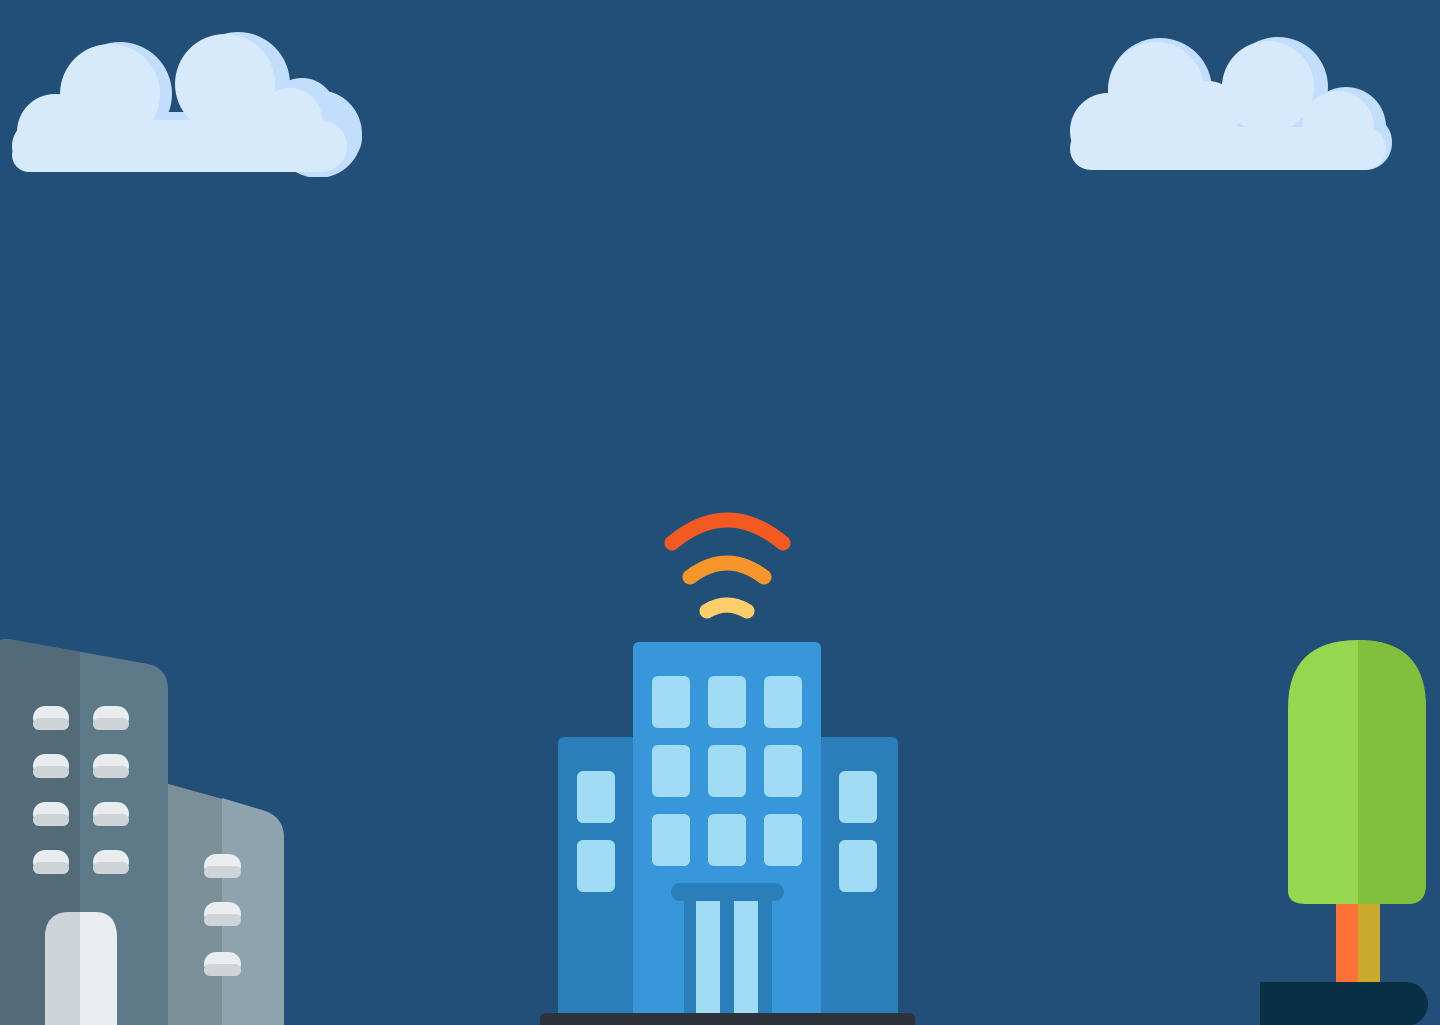  Describe the element at coordinates (727, 565) in the screenshot. I see `wifi-signal-icon` at that location.